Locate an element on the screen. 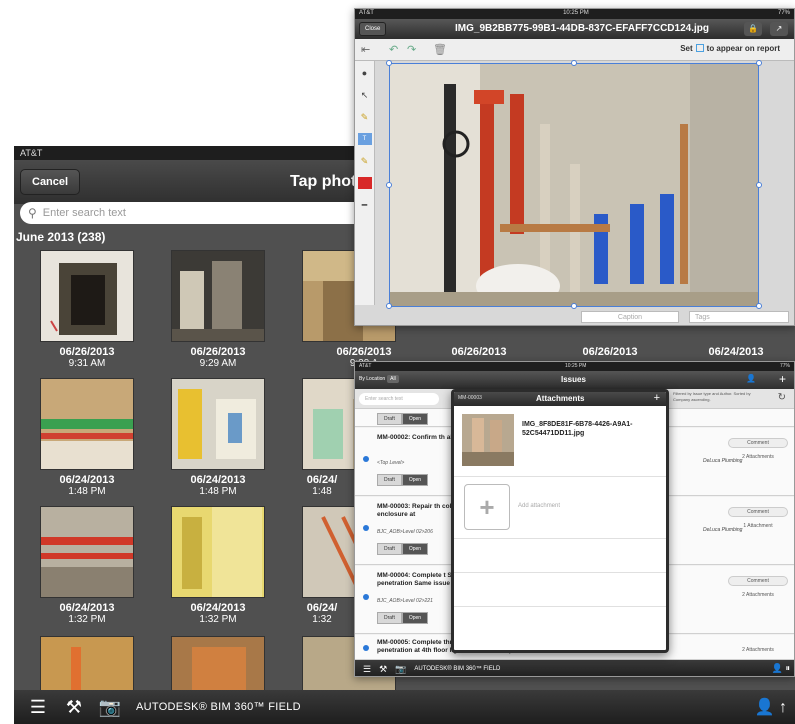 The image size is (795, 724). user-icon: 👤 is located at coordinates (751, 378).